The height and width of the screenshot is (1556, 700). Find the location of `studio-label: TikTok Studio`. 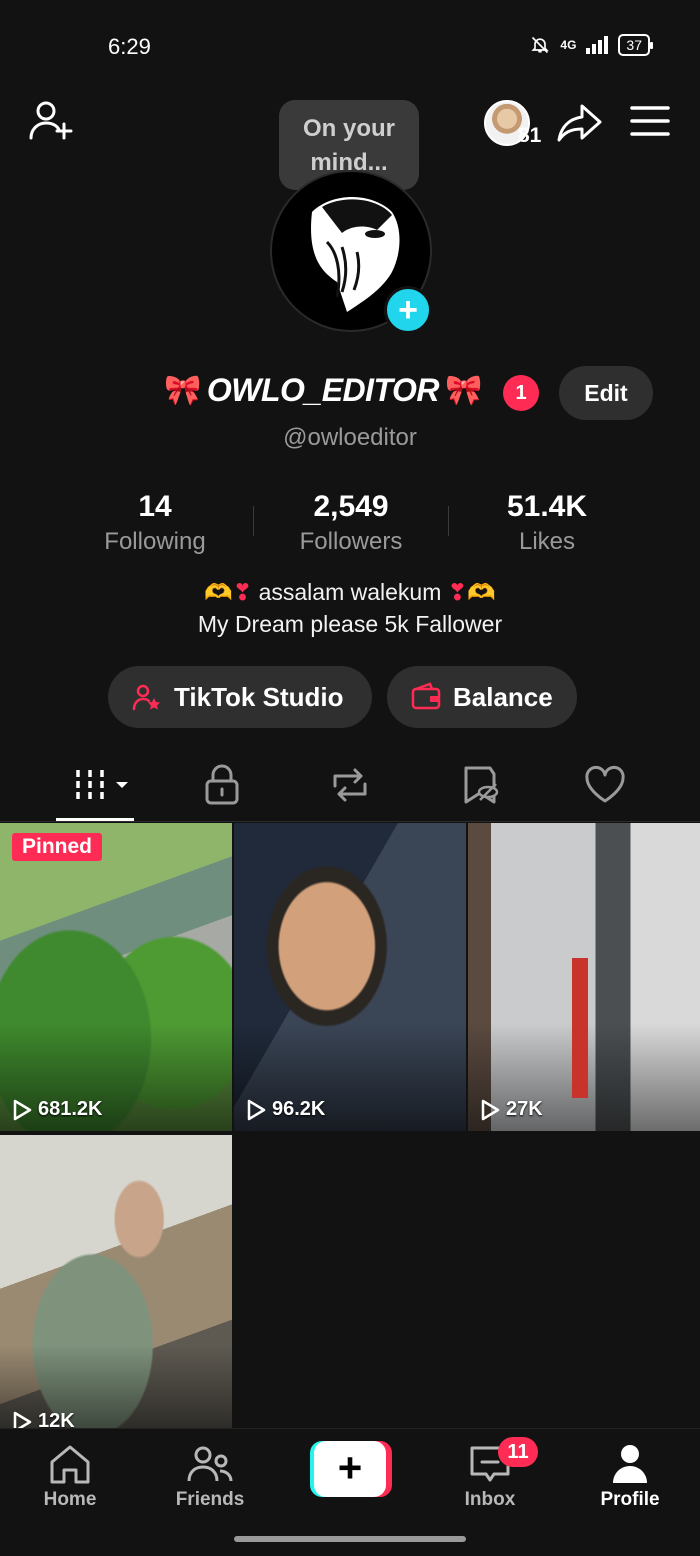

studio-label: TikTok Studio is located at coordinates (259, 696).